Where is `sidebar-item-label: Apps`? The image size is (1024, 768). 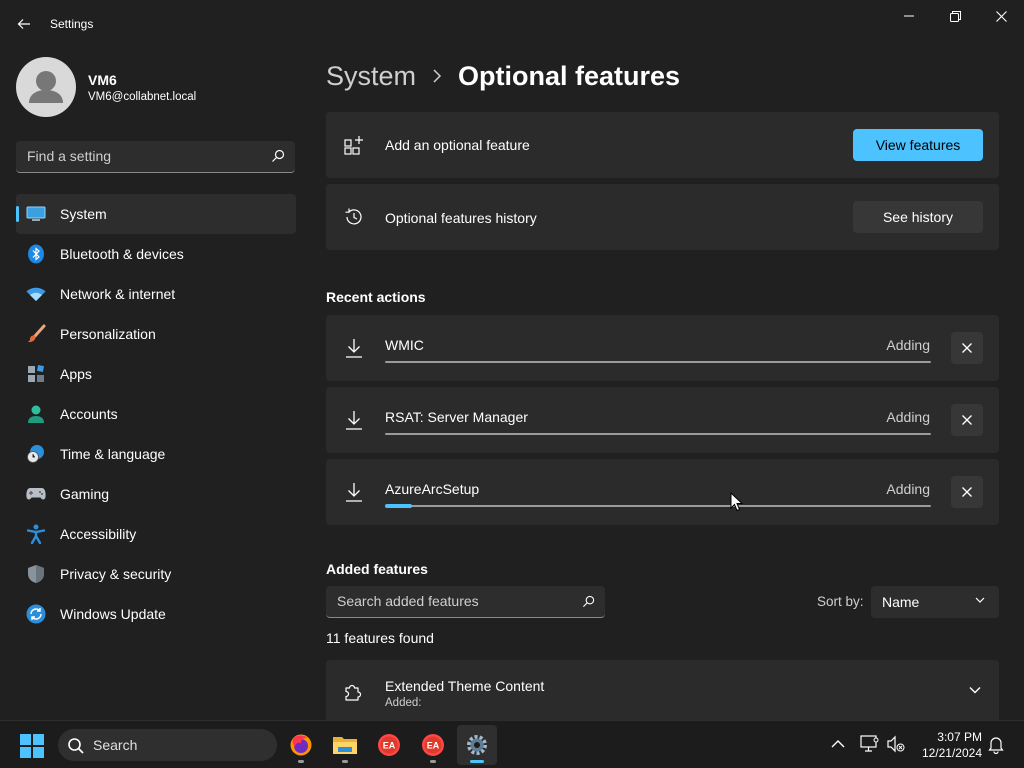
sidebar-item-label: Apps is located at coordinates (76, 374).